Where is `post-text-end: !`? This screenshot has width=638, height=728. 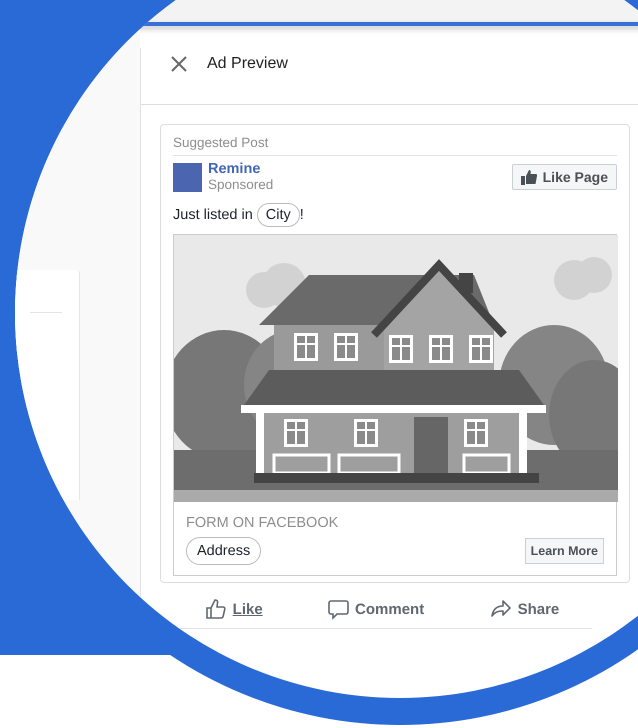
post-text-end: ! is located at coordinates (302, 215).